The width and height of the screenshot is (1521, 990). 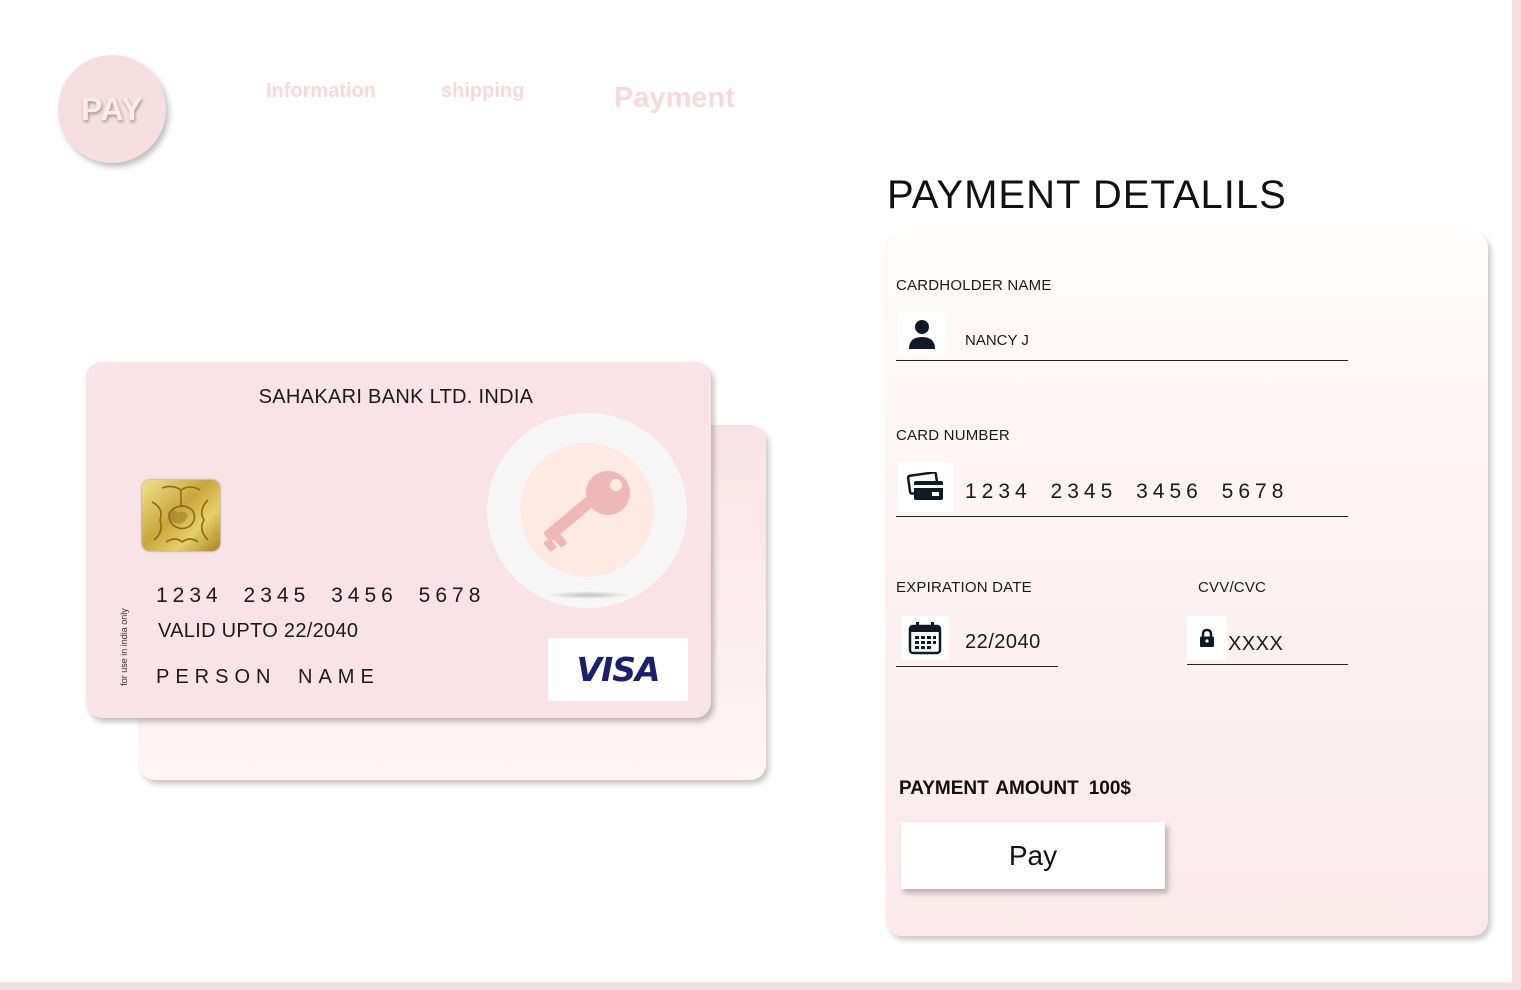 What do you see at coordinates (1033, 855) in the screenshot?
I see `pay-button: Pay` at bounding box center [1033, 855].